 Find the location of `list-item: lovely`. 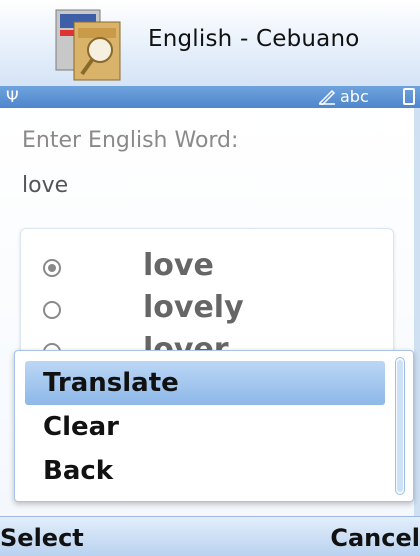

list-item: lovely is located at coordinates (207, 308).